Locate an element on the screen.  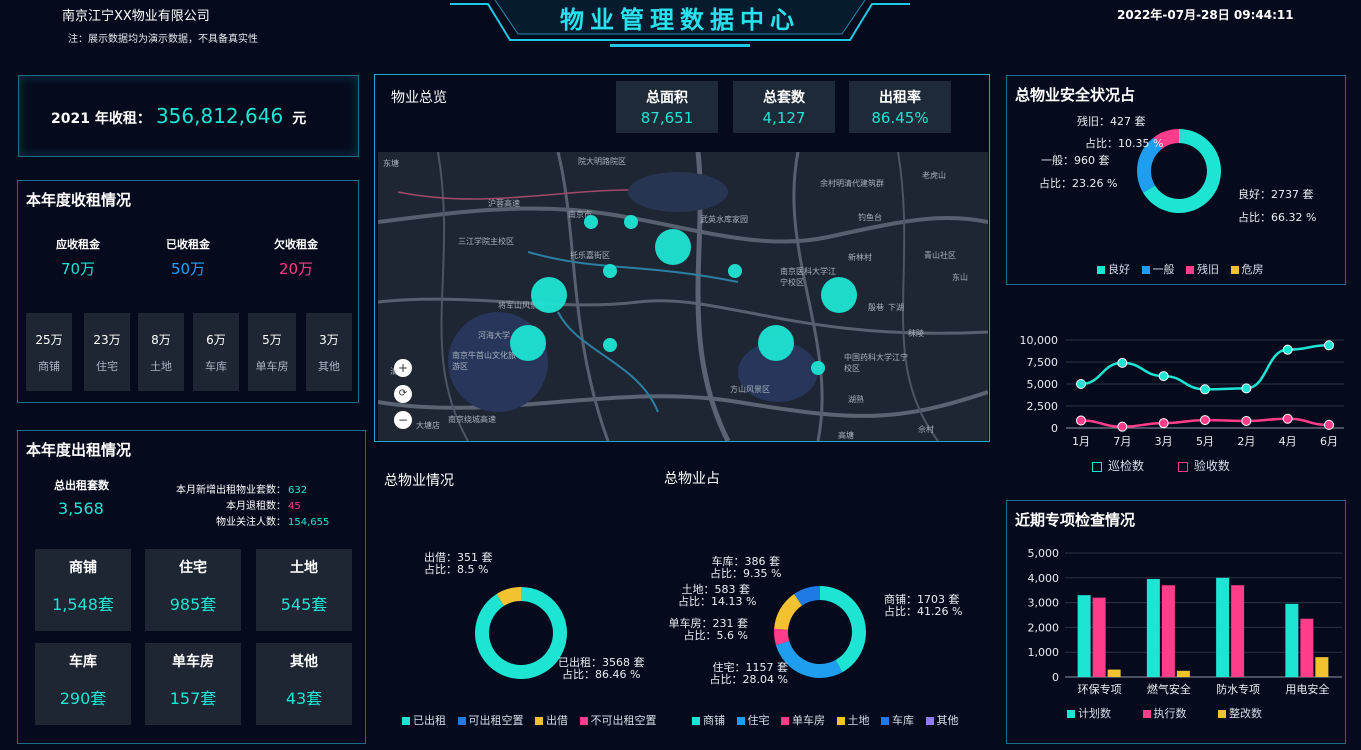
x-tick-label: 3月 is located at coordinates (1164, 441).